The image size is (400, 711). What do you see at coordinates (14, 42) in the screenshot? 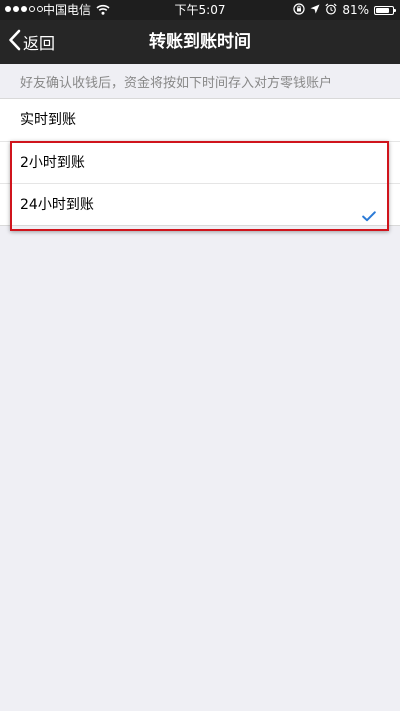
I see `chevron-left-icon` at bounding box center [14, 42].